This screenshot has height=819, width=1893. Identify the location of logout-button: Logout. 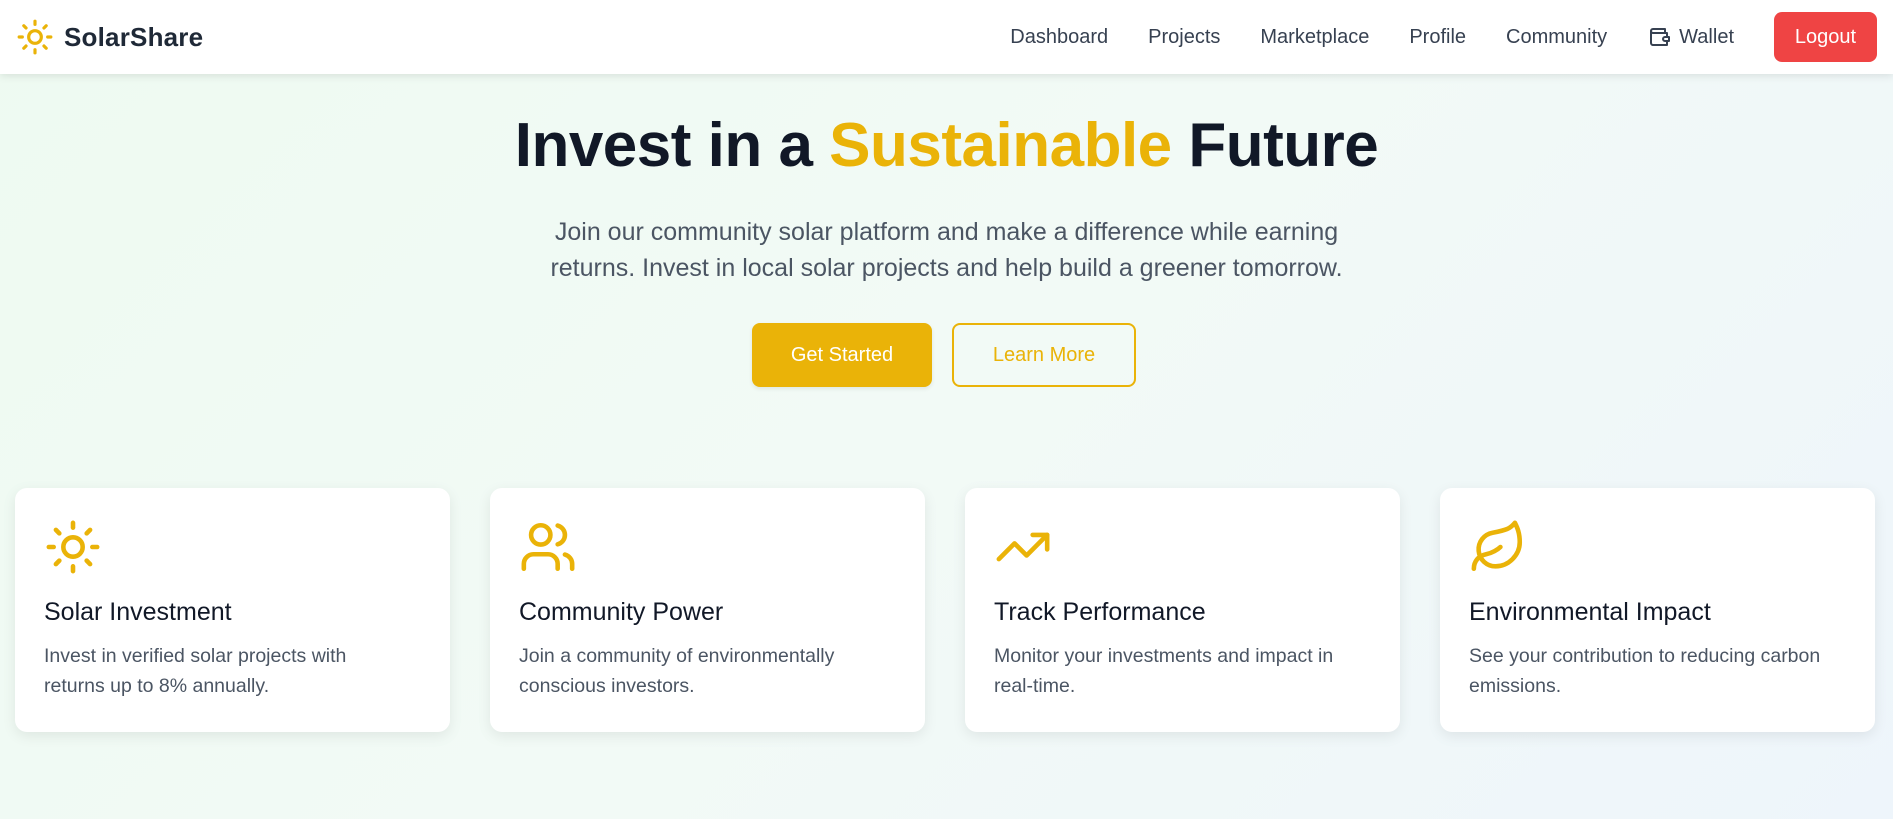
(1825, 37).